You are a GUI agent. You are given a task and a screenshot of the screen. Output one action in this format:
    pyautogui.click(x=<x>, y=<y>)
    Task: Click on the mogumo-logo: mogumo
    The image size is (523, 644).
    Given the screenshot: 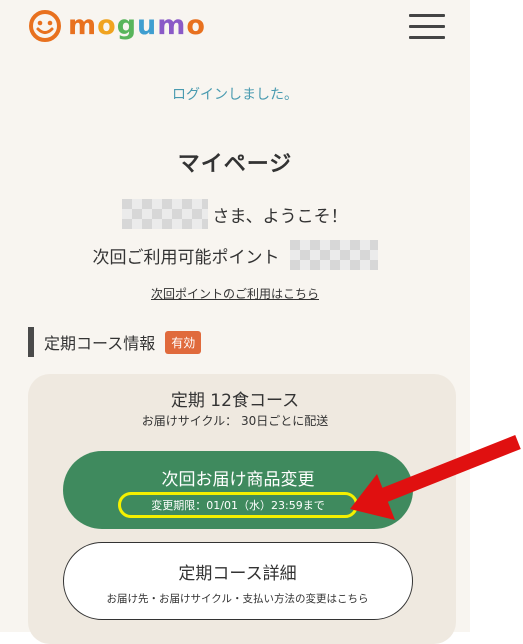 What is the action you would take?
    pyautogui.click(x=117, y=26)
    